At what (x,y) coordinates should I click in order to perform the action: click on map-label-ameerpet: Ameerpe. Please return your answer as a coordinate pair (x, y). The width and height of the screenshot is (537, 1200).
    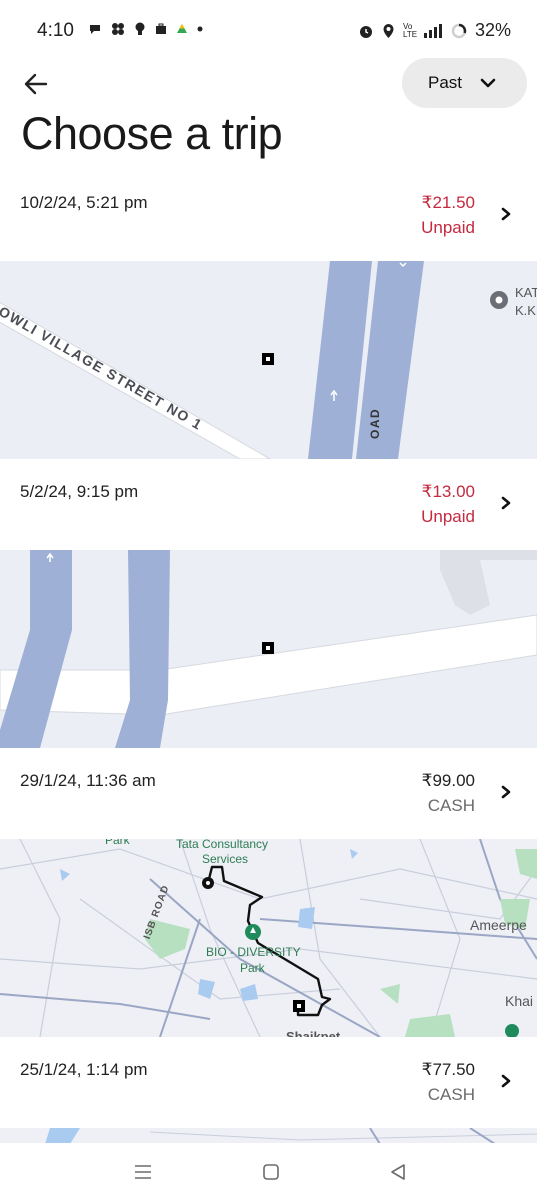
    Looking at the image, I should click on (498, 925).